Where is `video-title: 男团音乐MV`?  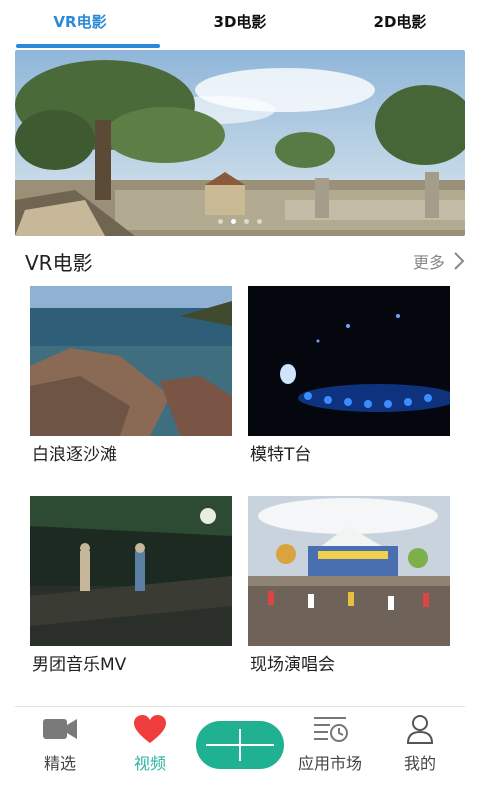
video-title: 男团音乐MV is located at coordinates (79, 665).